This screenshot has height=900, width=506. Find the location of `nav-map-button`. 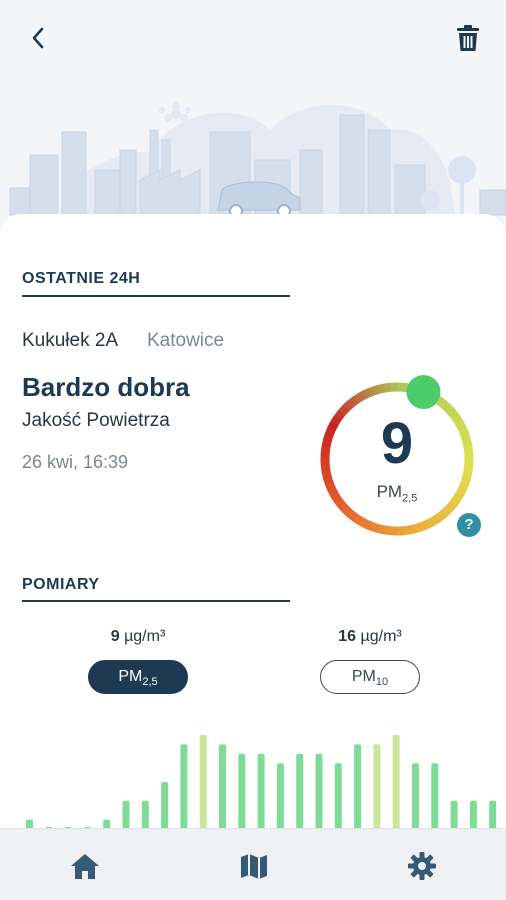

nav-map-button is located at coordinates (254, 866).